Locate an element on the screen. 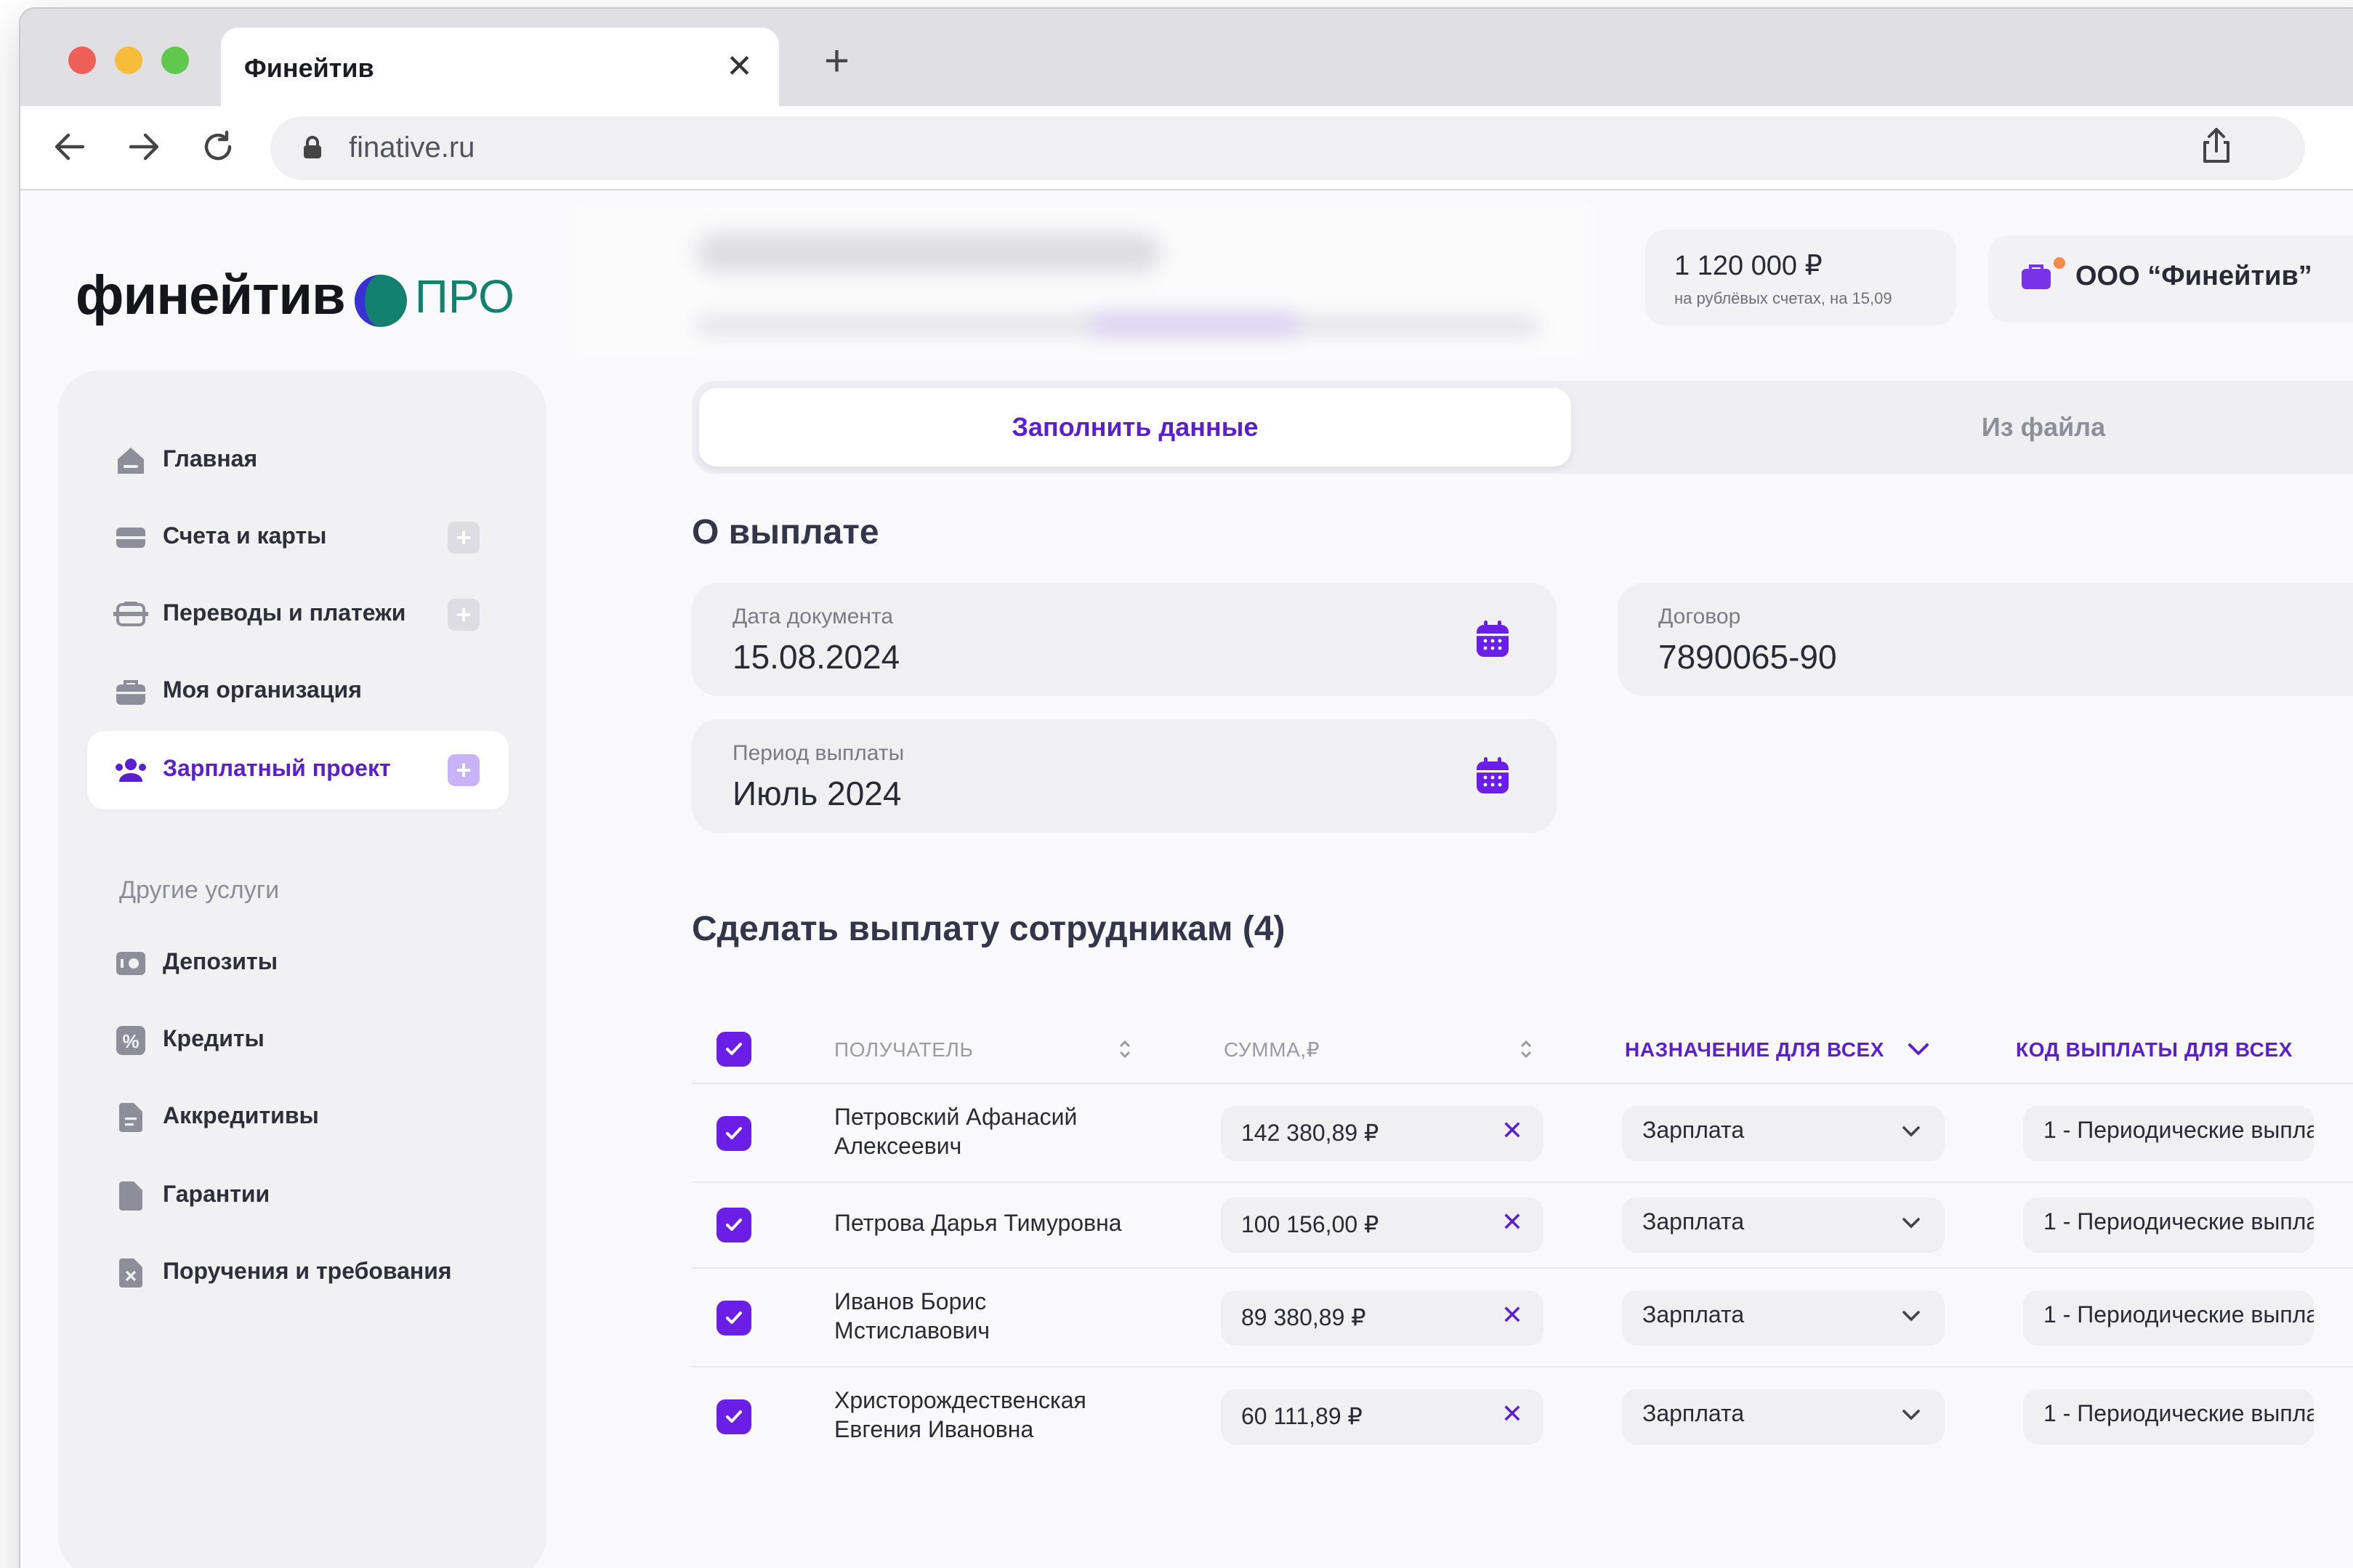 Image resolution: width=2353 pixels, height=1568 pixels. back-icon is located at coordinates (70, 147).